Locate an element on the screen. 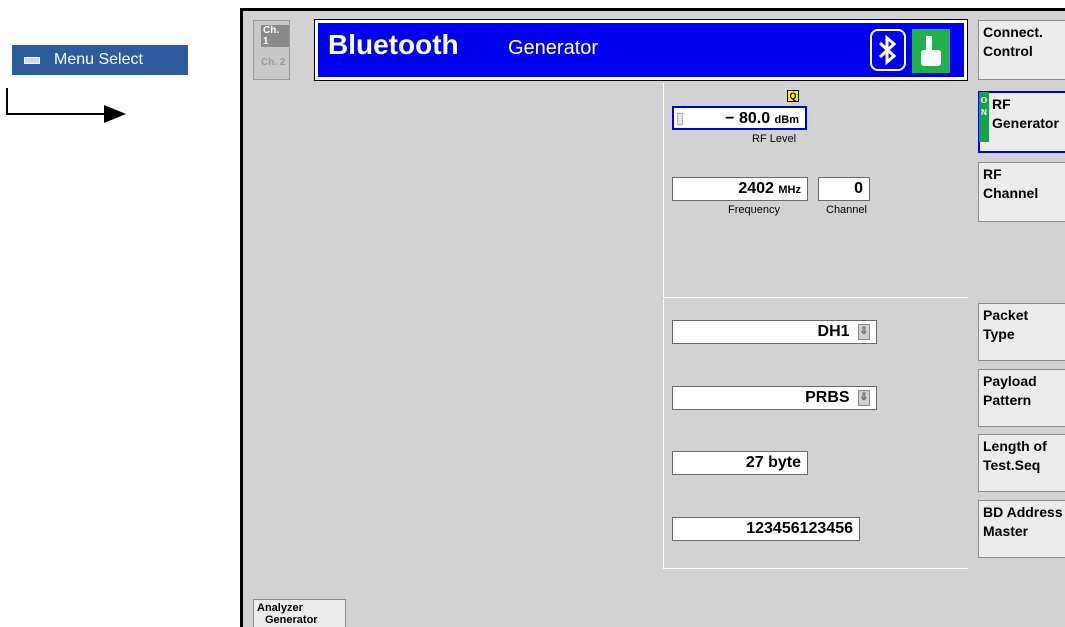 This screenshot has height=627, width=1065. title-bar: Bluetooth Generator is located at coordinates (641, 50).